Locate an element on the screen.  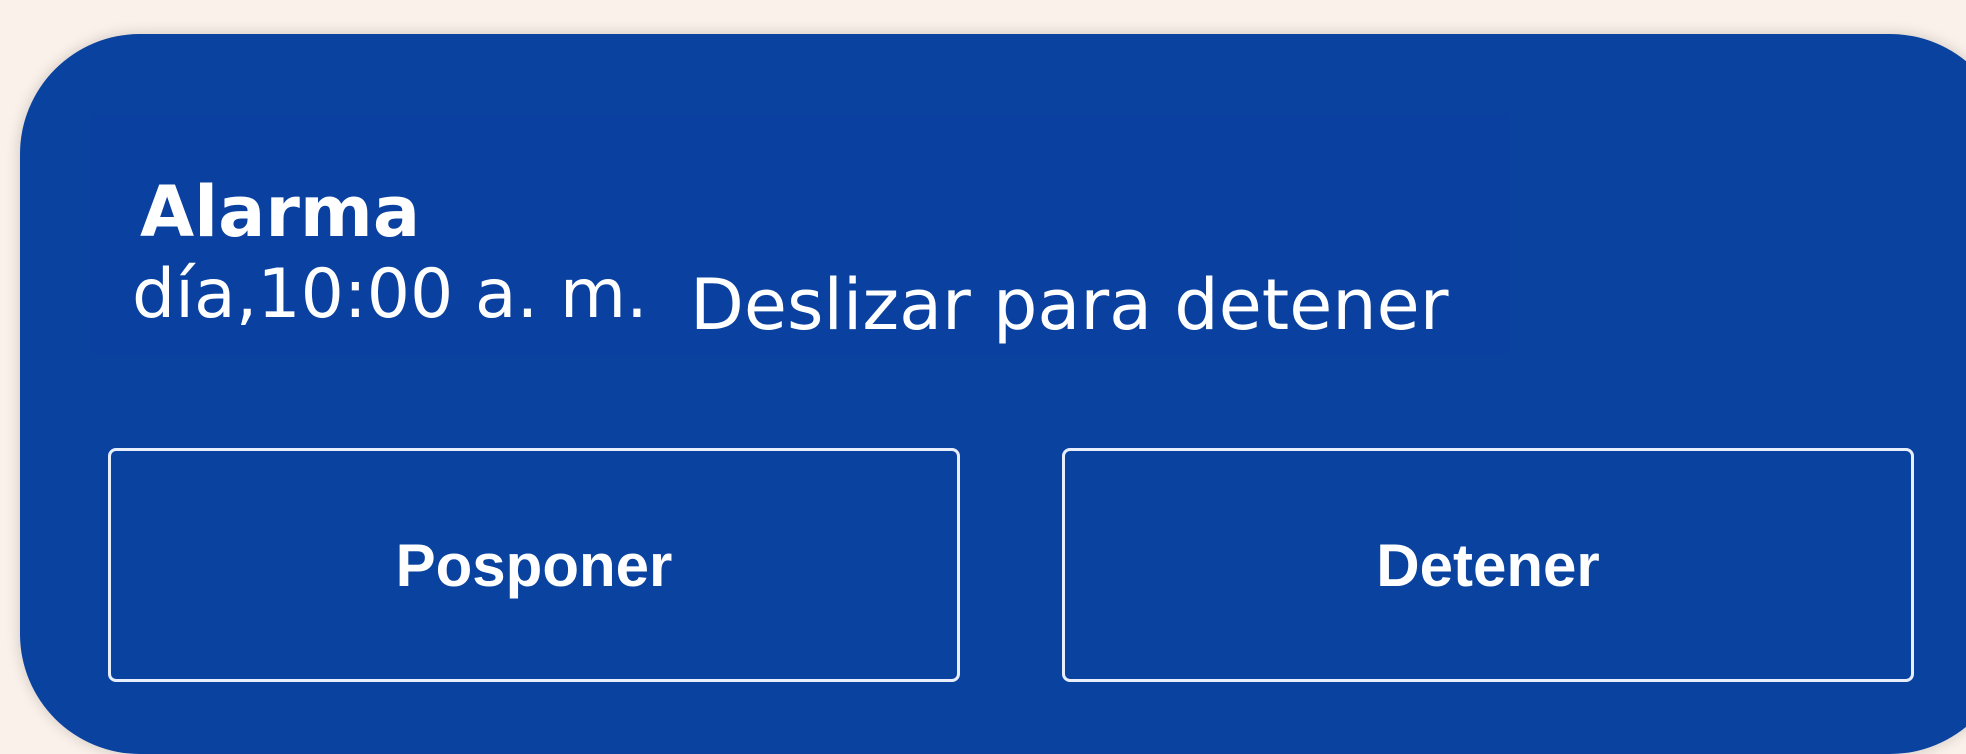
alarm-time: día,10:00 a. m. is located at coordinates (390, 294).